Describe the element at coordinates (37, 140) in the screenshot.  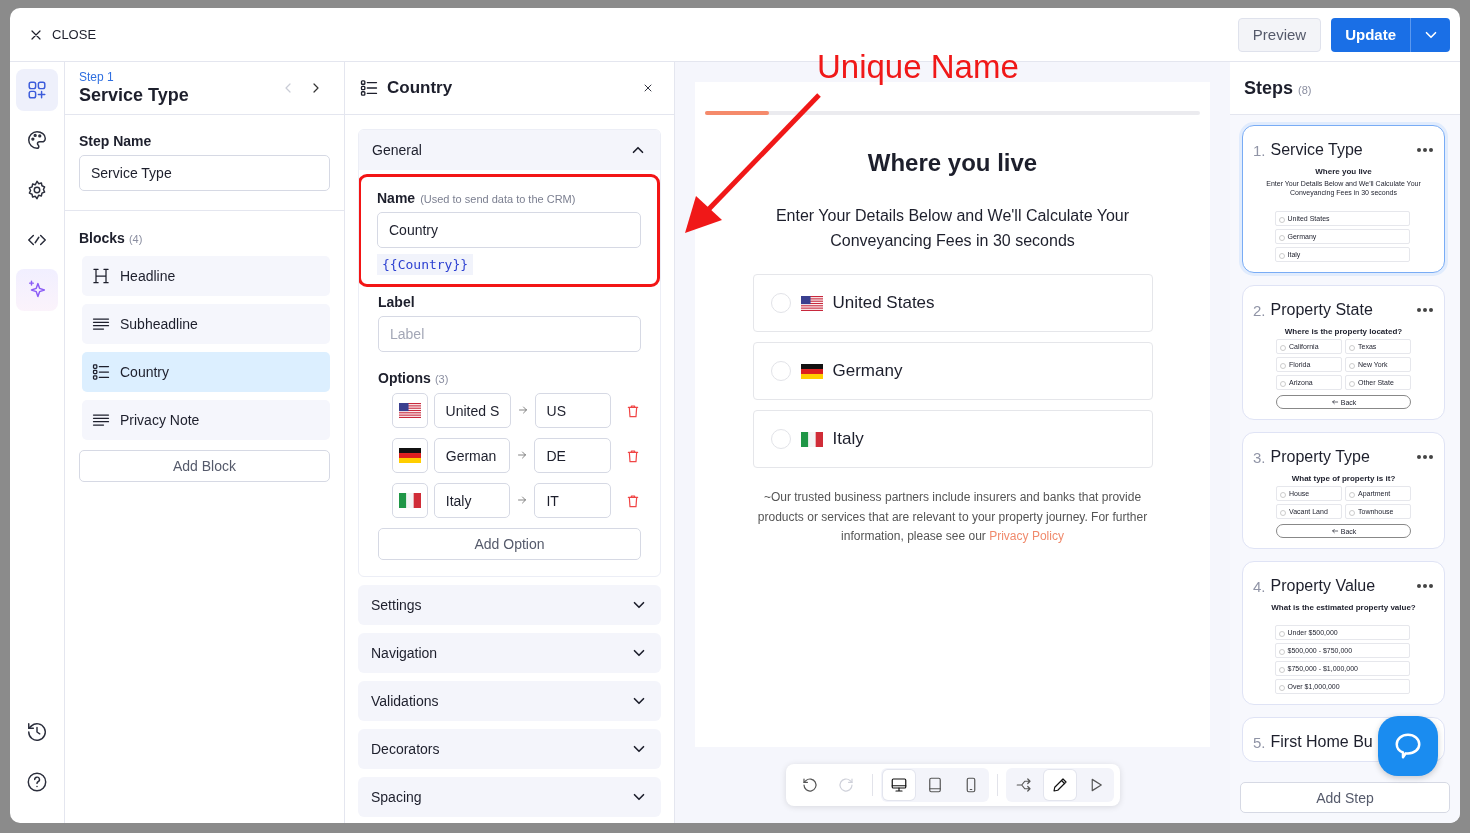
I see `palette-icon` at that location.